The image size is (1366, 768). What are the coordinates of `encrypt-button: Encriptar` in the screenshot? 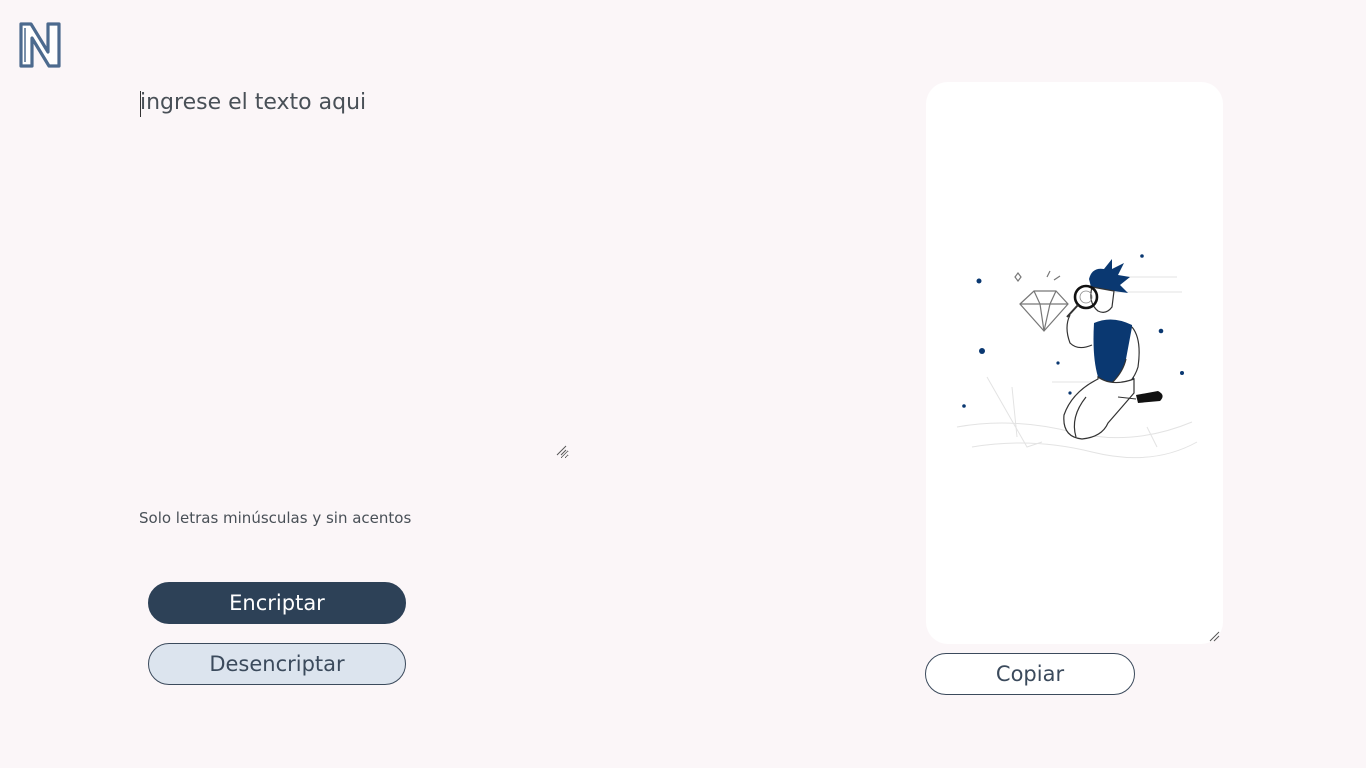 It's located at (277, 603).